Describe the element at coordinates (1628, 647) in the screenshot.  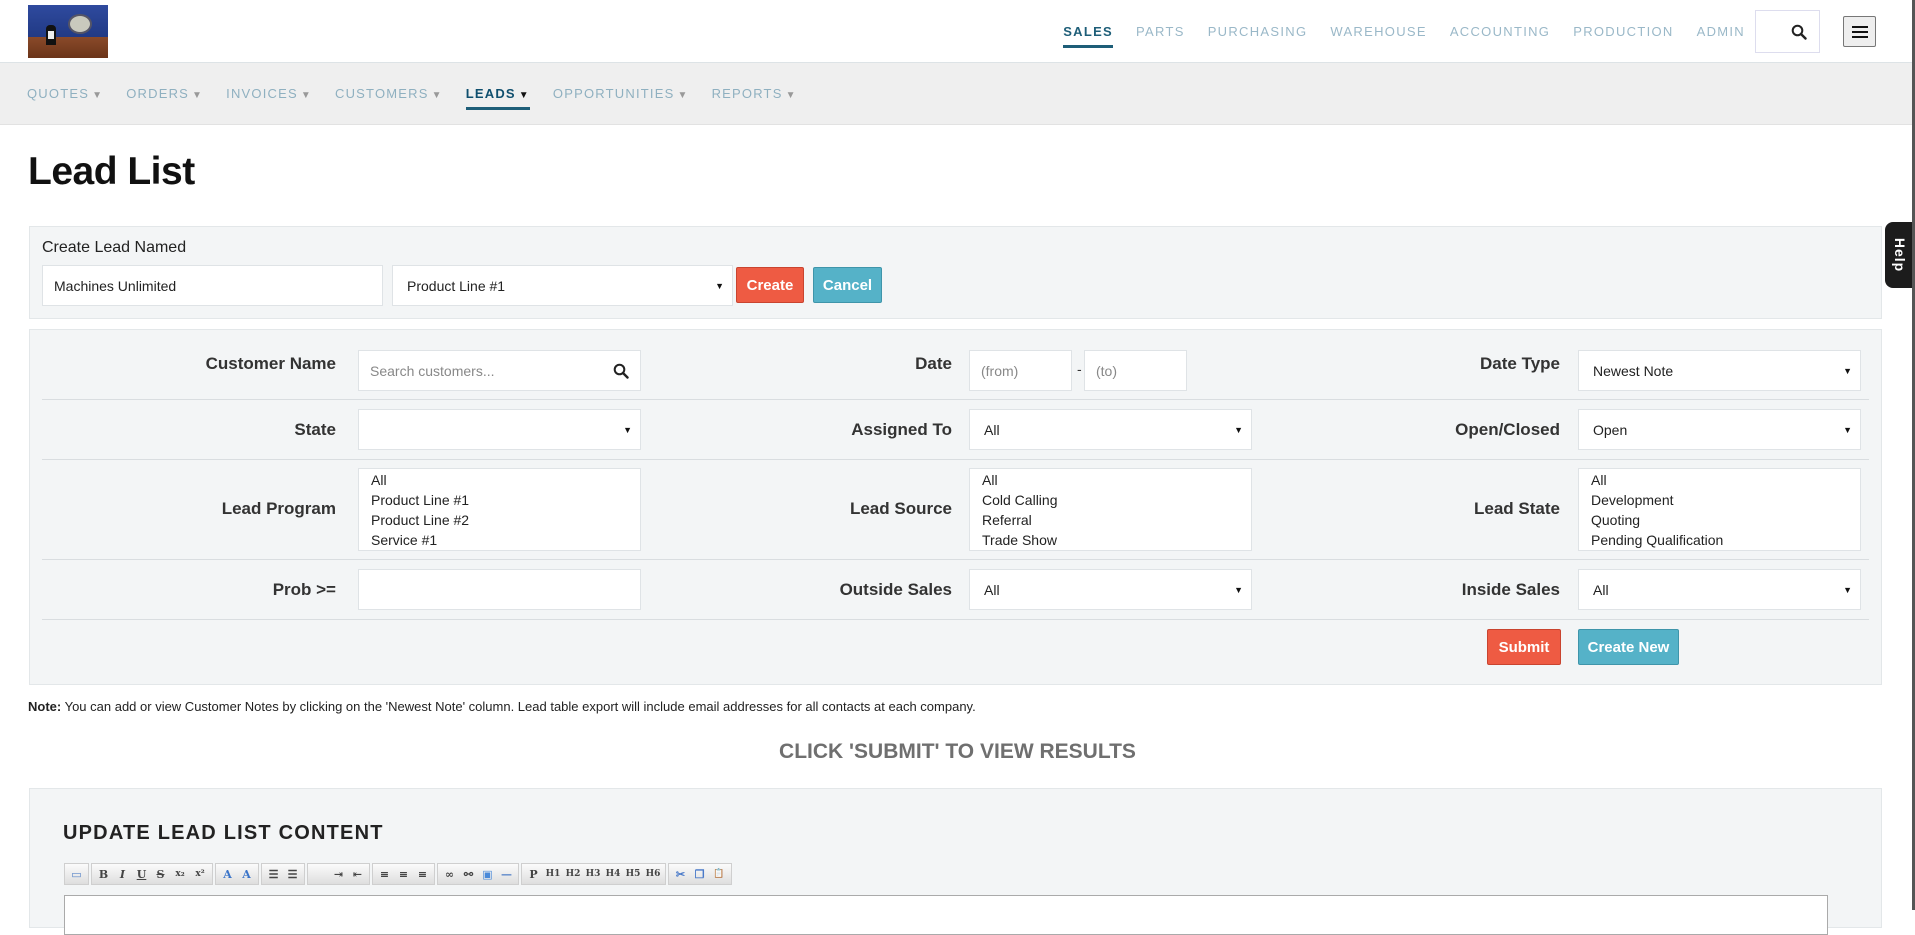
I see `create-new-button: Create New` at that location.